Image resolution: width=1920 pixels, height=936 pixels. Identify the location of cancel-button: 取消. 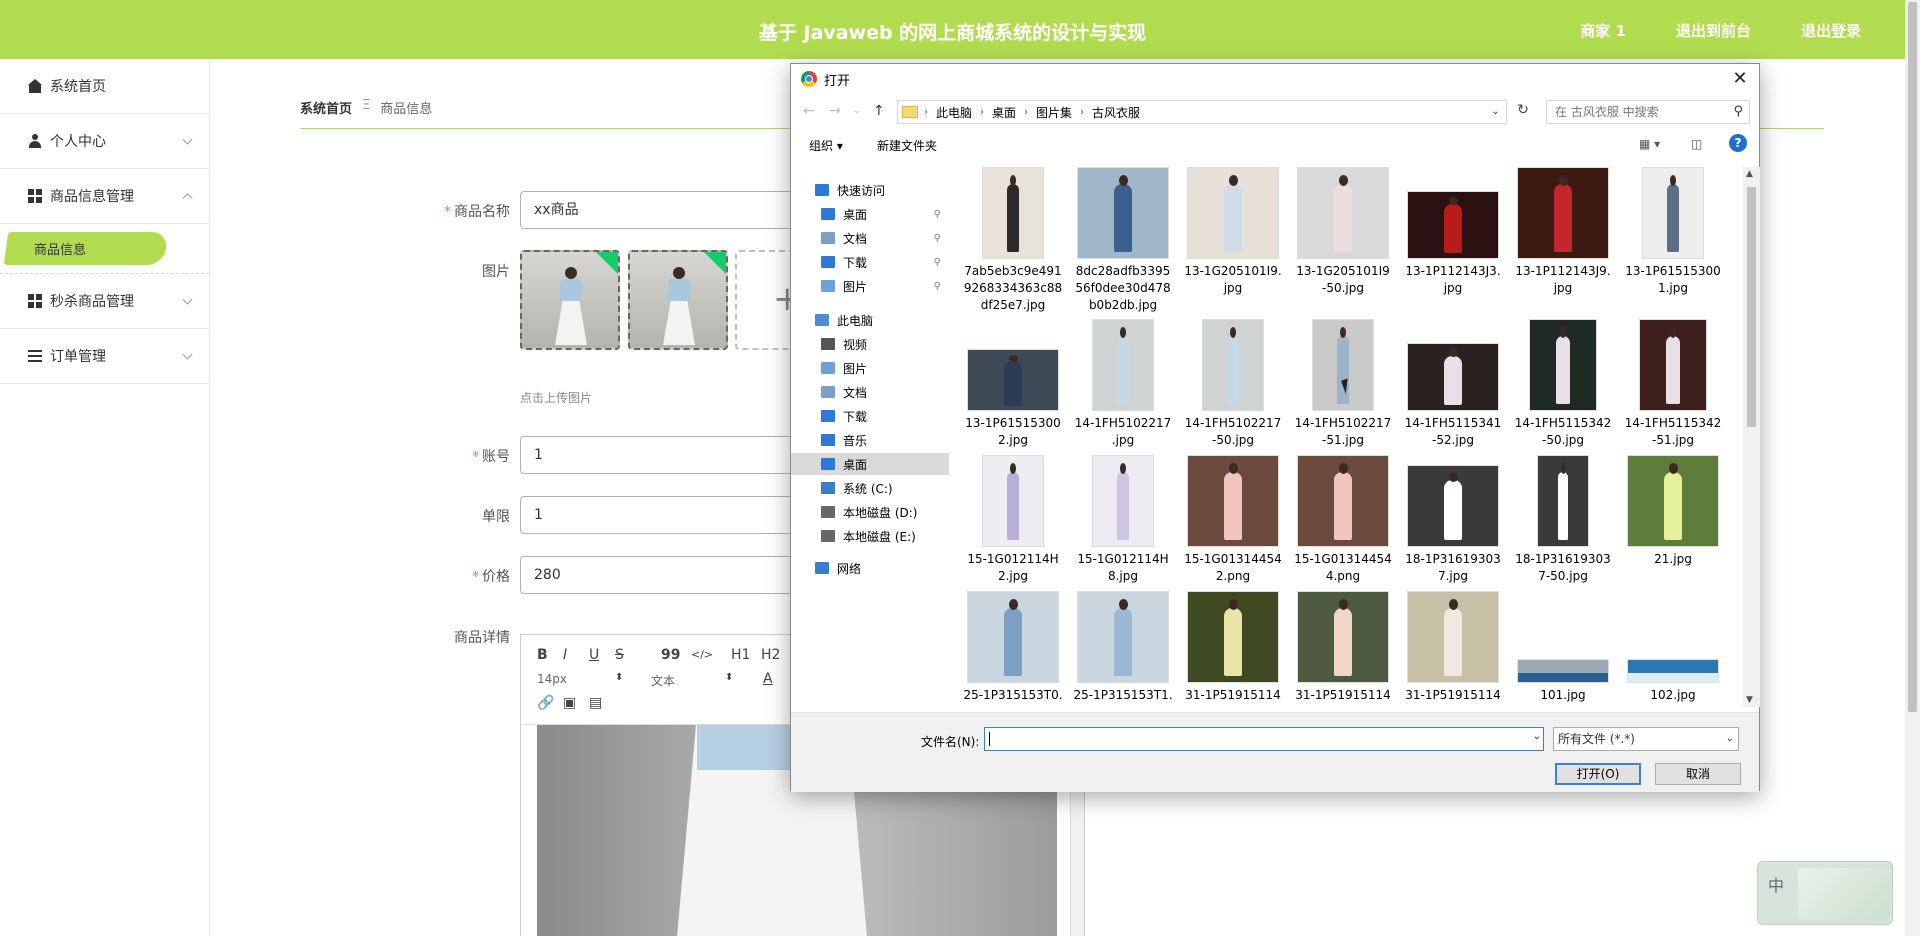
(1698, 774).